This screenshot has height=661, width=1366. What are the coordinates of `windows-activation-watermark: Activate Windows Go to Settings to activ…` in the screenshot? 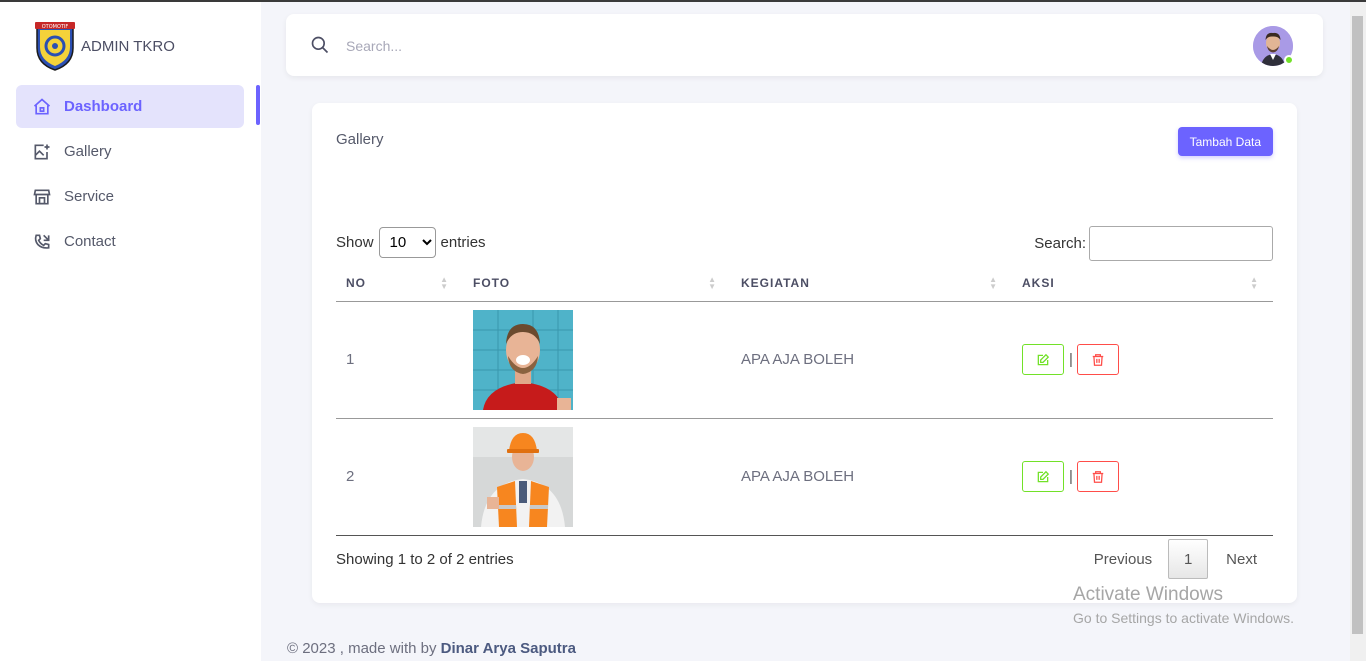 It's located at (1183, 605).